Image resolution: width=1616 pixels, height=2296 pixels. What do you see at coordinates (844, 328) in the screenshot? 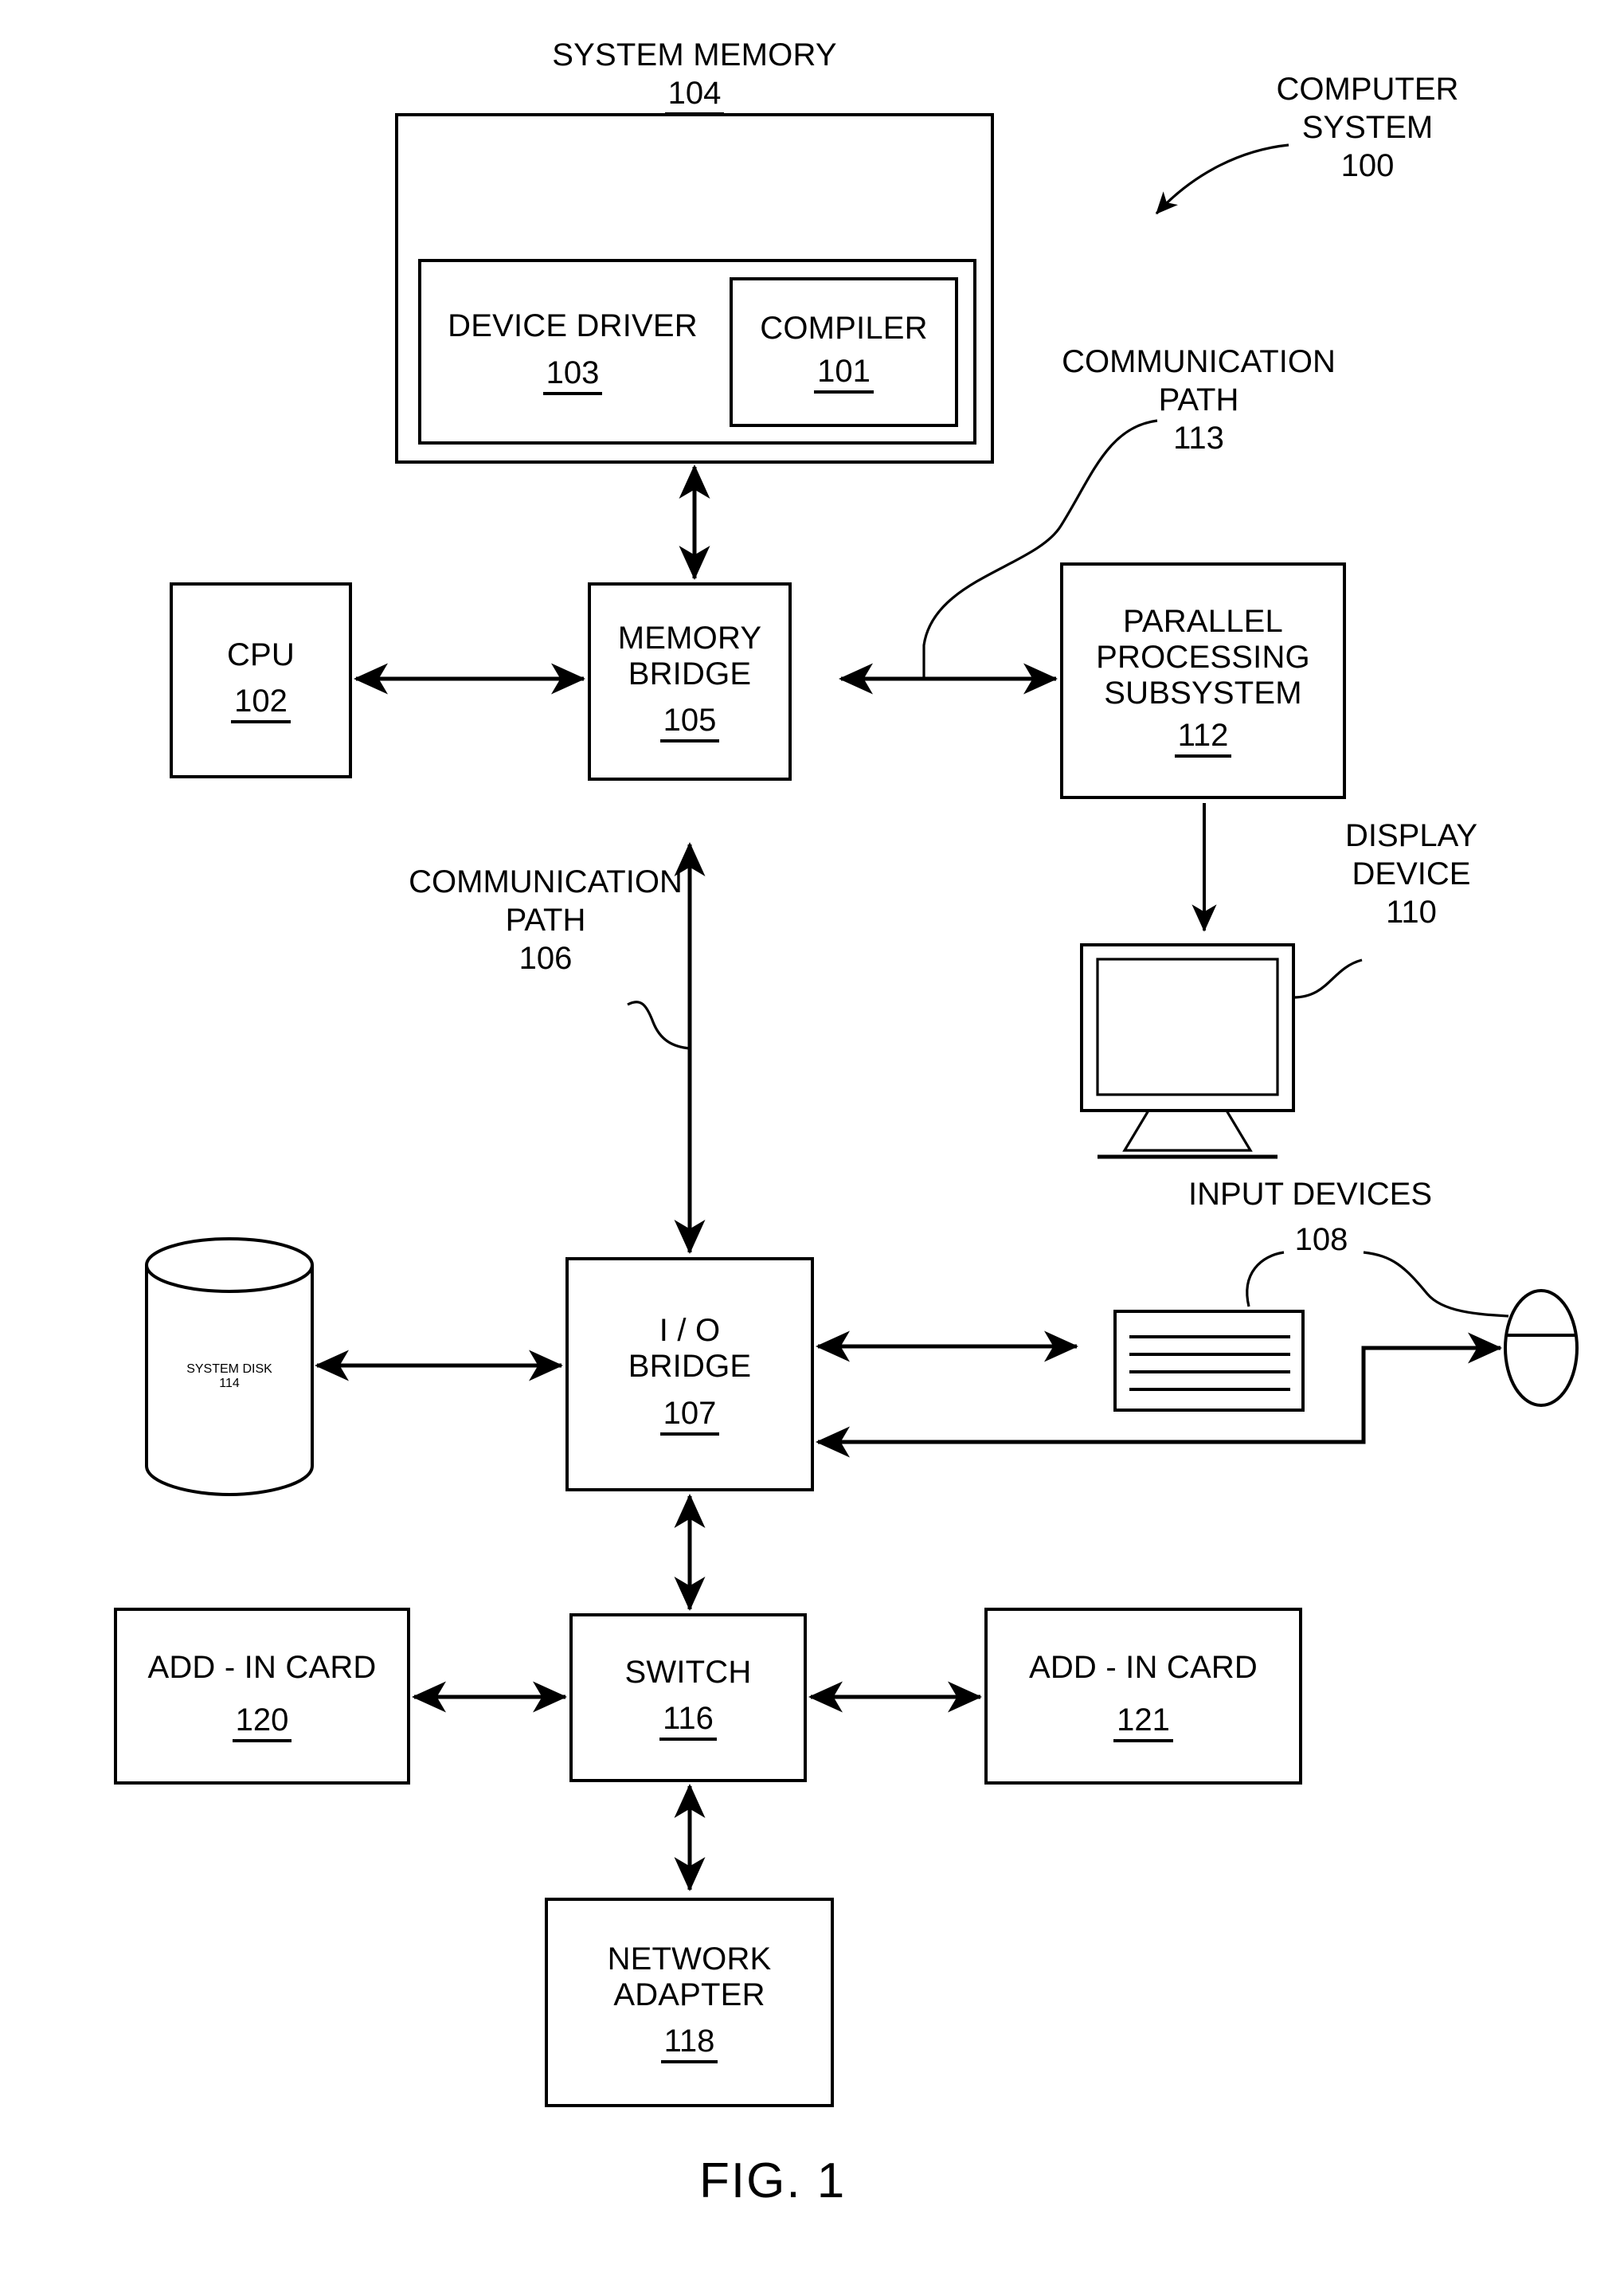
I see `compiler-title: COMPILER` at bounding box center [844, 328].